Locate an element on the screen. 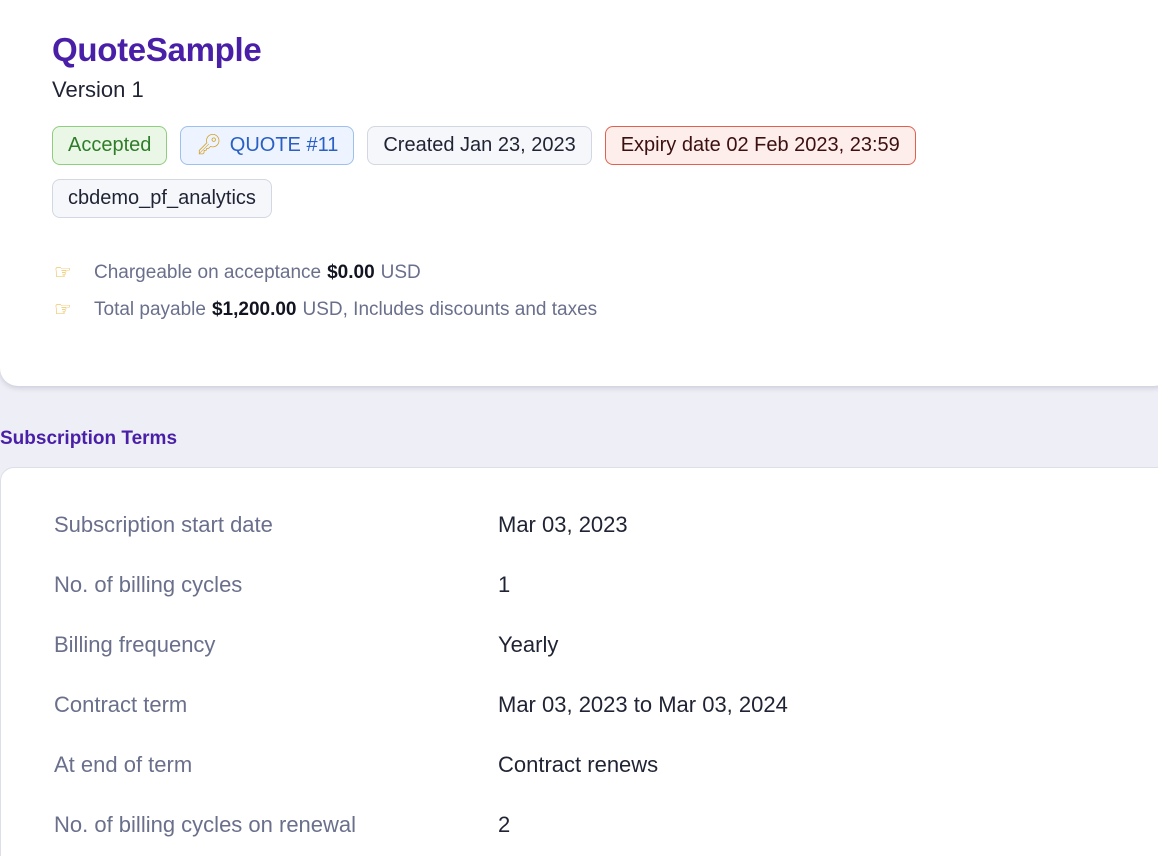 The height and width of the screenshot is (856, 1158). term-row: At end of term Contract renews is located at coordinates (579, 765).